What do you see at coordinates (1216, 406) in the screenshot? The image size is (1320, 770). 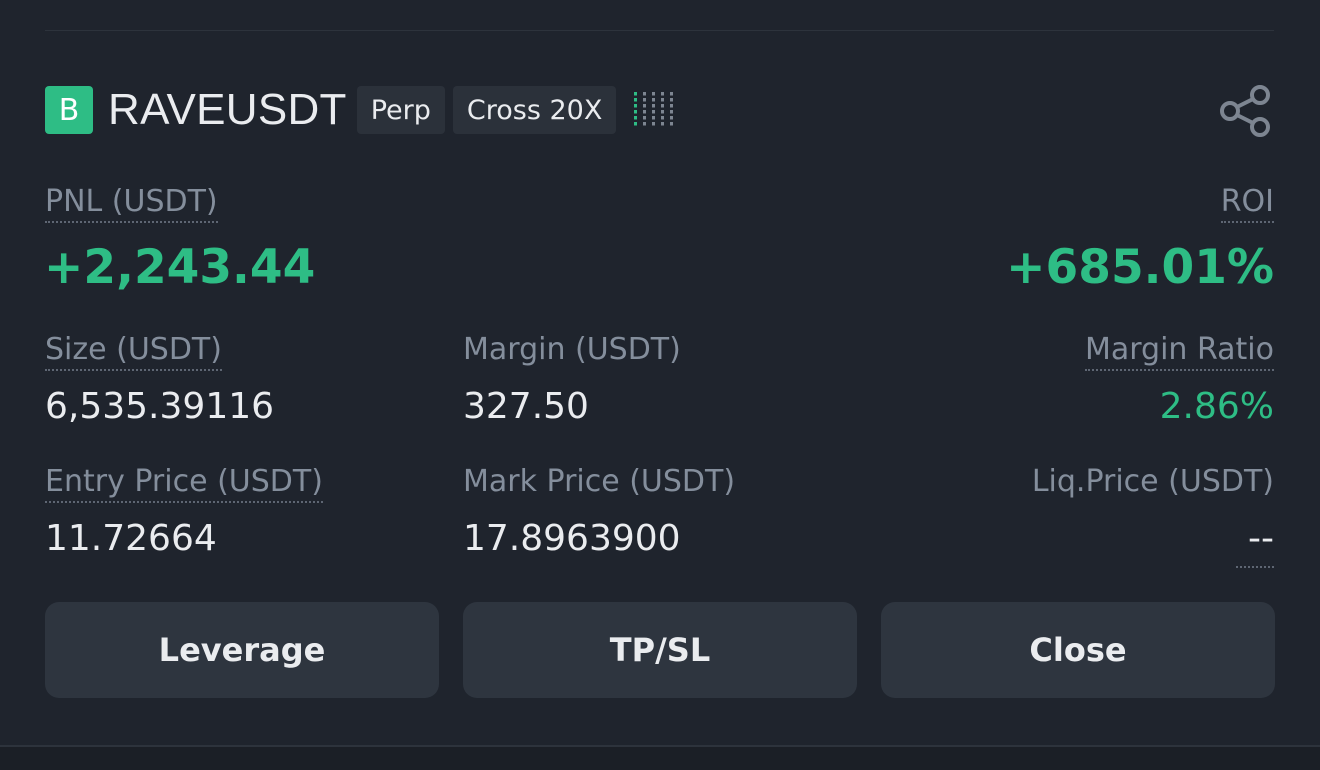 I see `margin-ratio-value: 2.86%` at bounding box center [1216, 406].